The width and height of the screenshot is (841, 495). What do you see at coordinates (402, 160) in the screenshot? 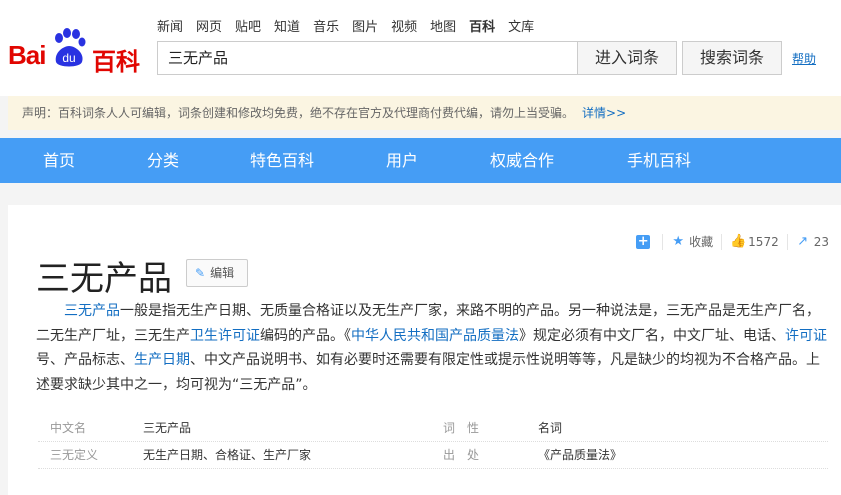
I see `nav-users: 用户` at bounding box center [402, 160].